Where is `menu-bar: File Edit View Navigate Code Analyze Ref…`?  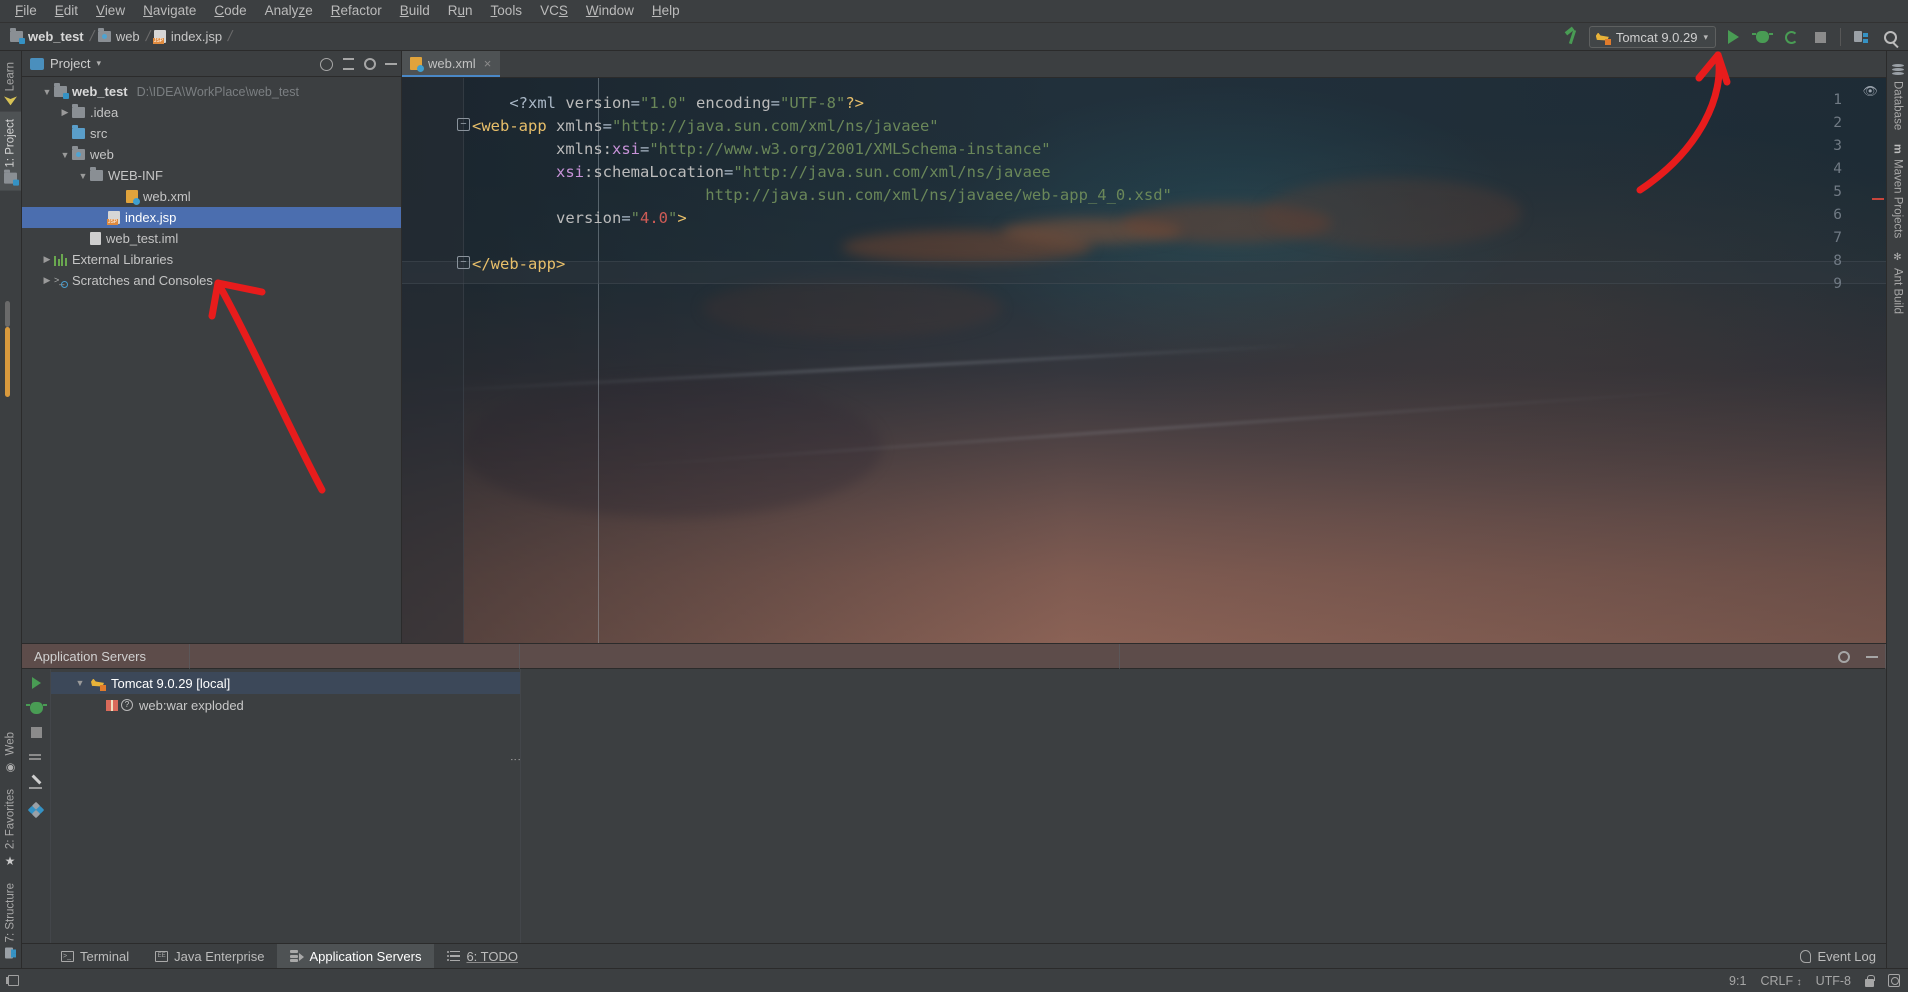
menu-bar: File Edit View Navigate Code Analyze Ref… is located at coordinates (954, 11).